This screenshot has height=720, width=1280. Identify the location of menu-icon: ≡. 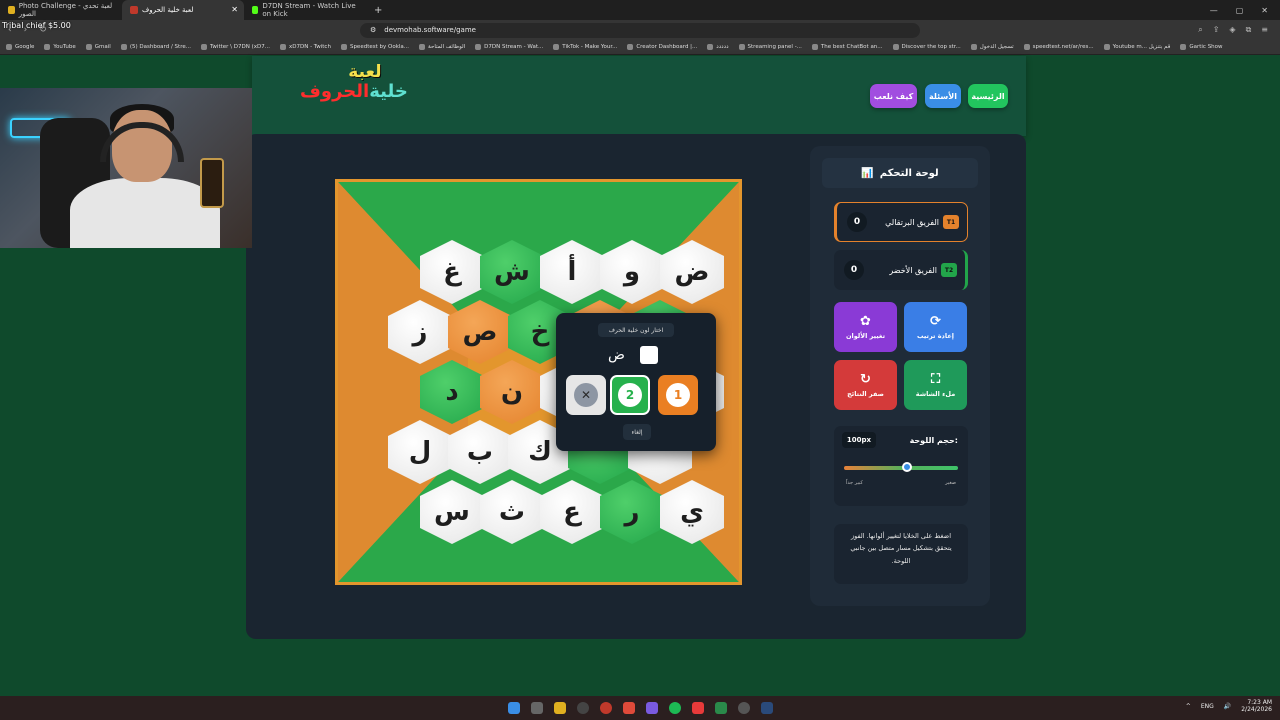
(1264, 30).